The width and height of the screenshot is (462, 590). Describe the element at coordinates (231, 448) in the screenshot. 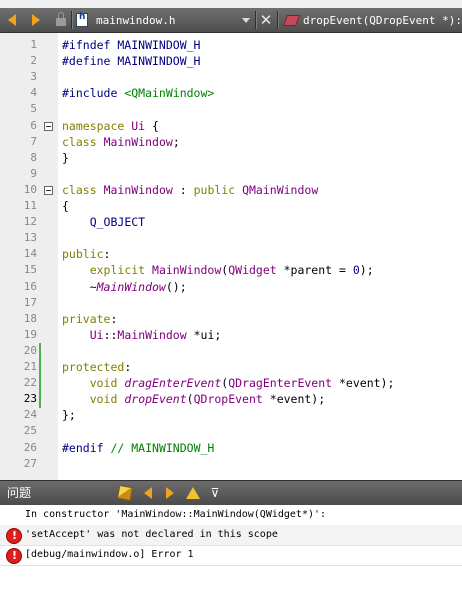

I see `code-line: 26 #endif // MAINWINDOW_H` at that location.